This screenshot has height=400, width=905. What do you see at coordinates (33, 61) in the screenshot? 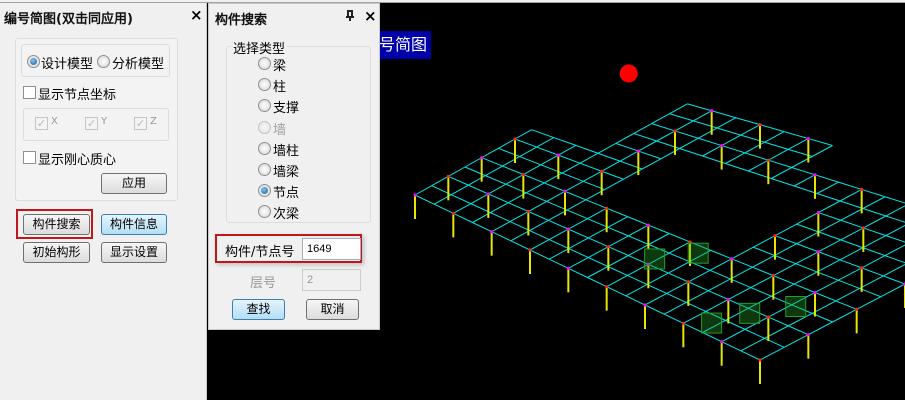
I see `design-model-radio` at bounding box center [33, 61].